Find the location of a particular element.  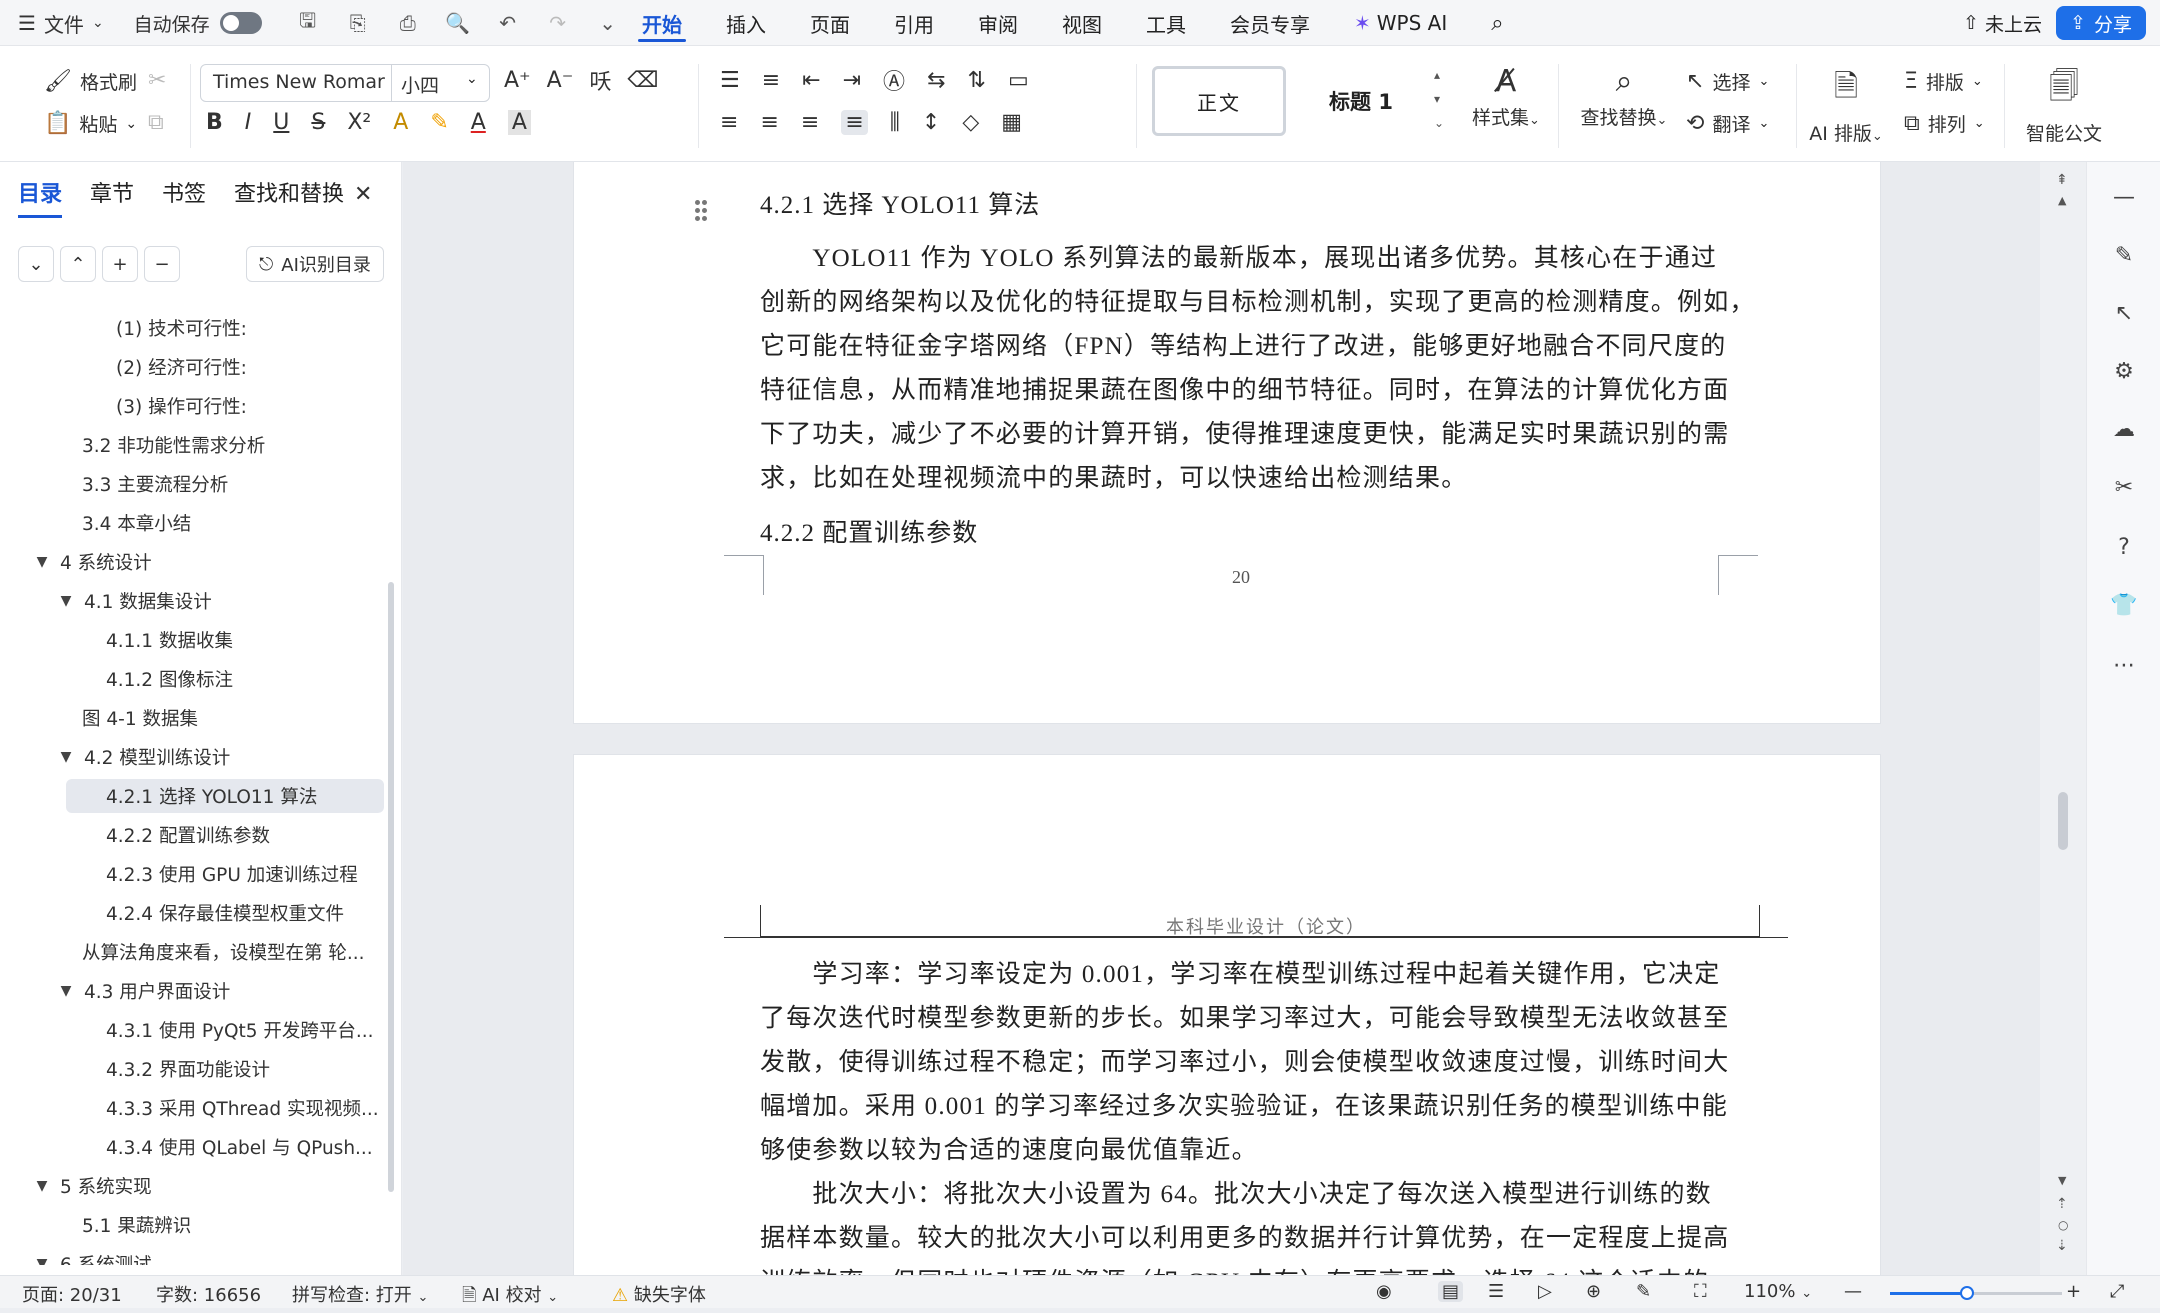

more-icon: ⋯ is located at coordinates (2124, 665).